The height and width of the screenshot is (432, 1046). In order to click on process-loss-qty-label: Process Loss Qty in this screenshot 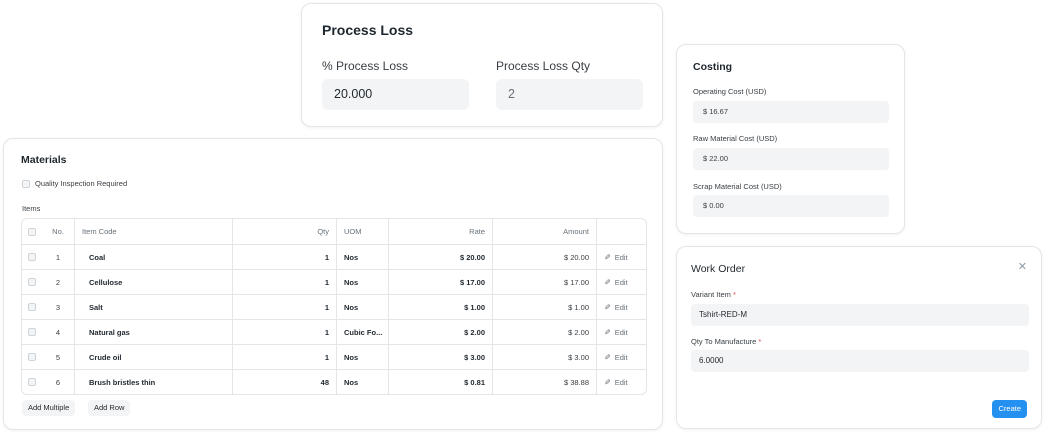, I will do `click(543, 66)`.